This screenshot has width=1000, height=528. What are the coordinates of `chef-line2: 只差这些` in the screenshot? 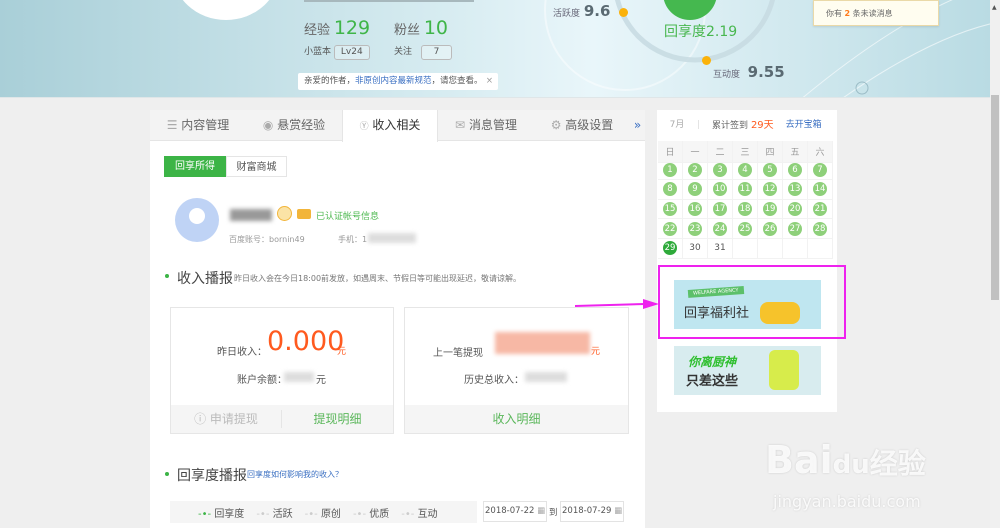 It's located at (712, 381).